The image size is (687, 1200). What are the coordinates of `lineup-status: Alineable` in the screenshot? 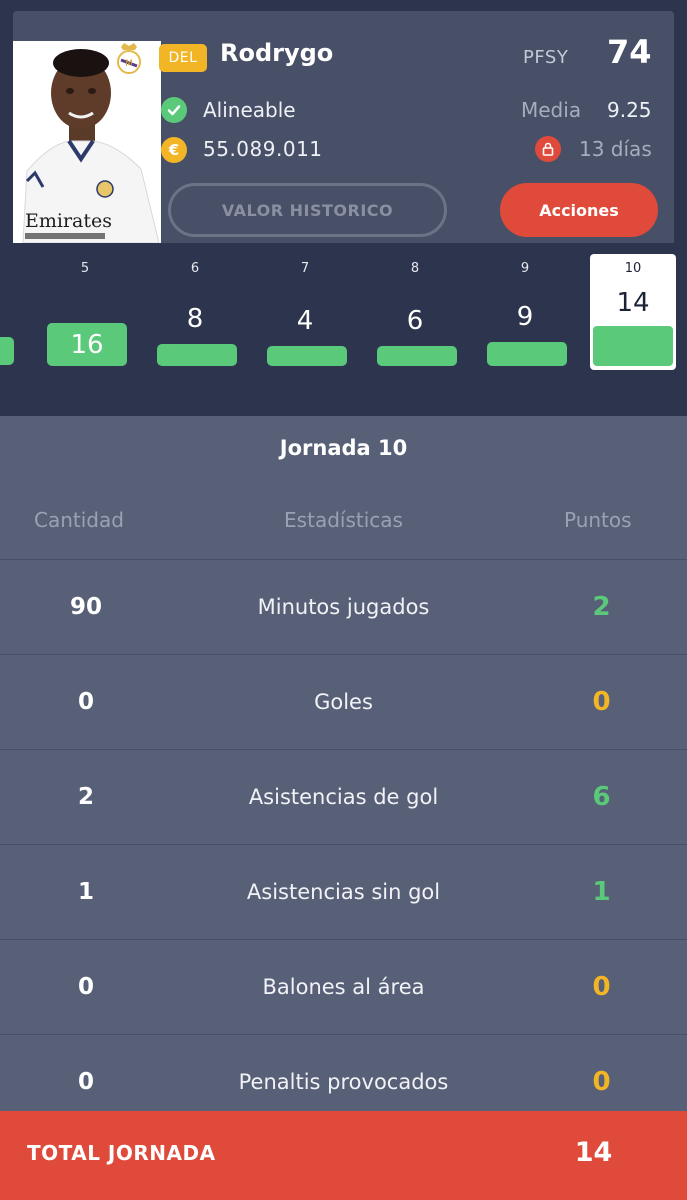 It's located at (249, 110).